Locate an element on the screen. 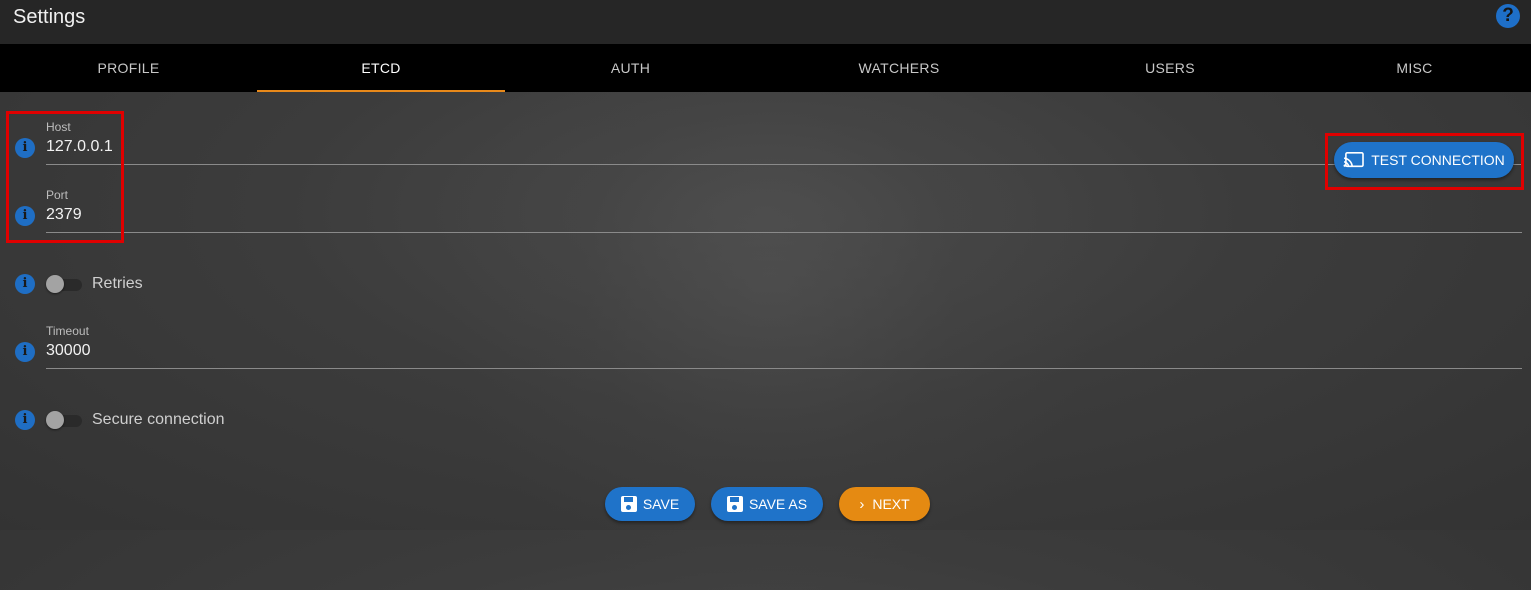 This screenshot has width=1531, height=590. chevron-right-icon: › is located at coordinates (862, 504).